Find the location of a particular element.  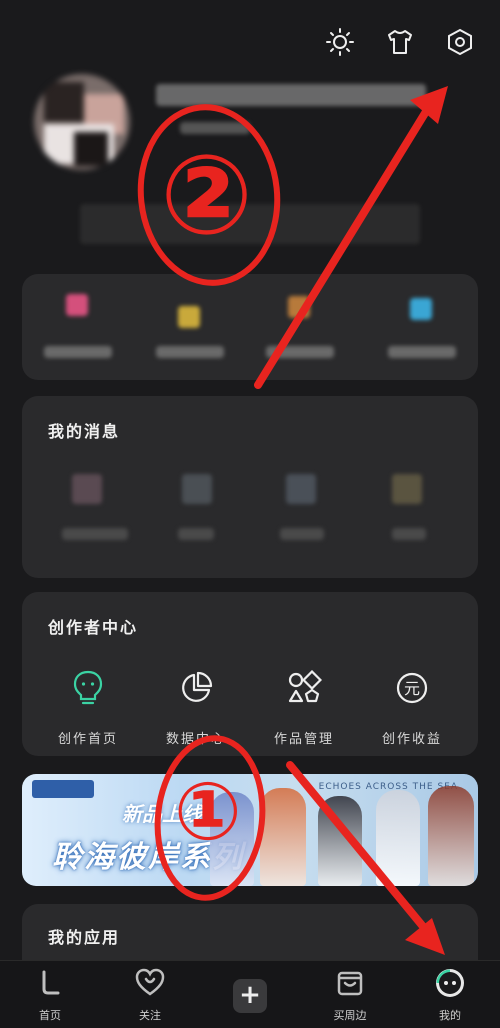

tab-follow-label: 关注 is located at coordinates (150, 1015).